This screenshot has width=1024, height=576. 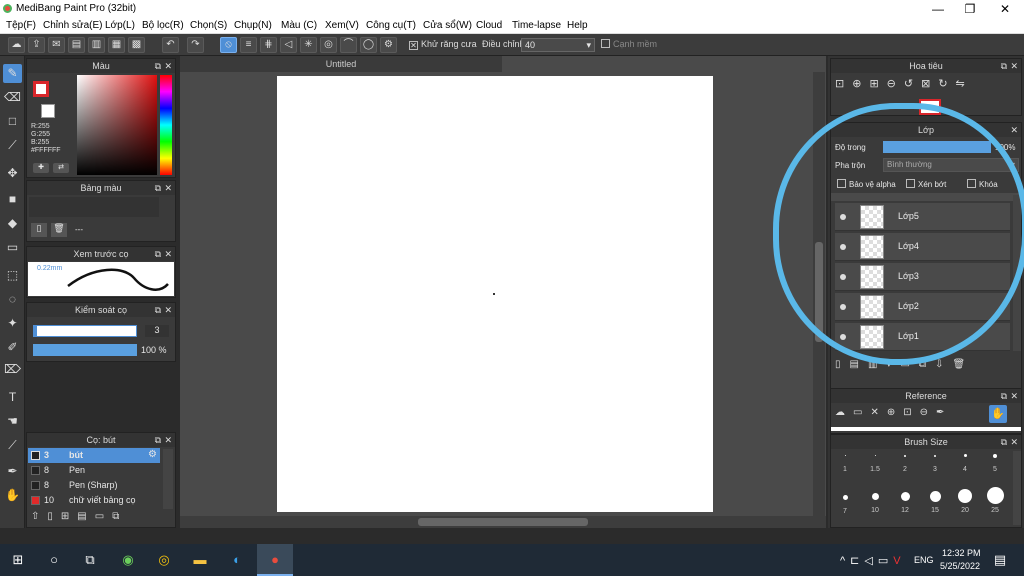 What do you see at coordinates (12, 173) in the screenshot?
I see `move-tool-icon: ✥` at bounding box center [12, 173].